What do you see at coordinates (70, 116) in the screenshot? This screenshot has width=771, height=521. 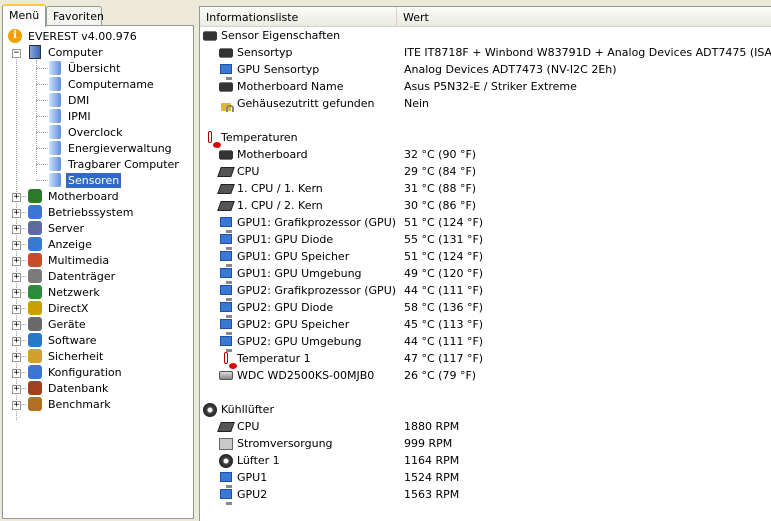 I see `tree-item-ipmi: IPMI` at bounding box center [70, 116].